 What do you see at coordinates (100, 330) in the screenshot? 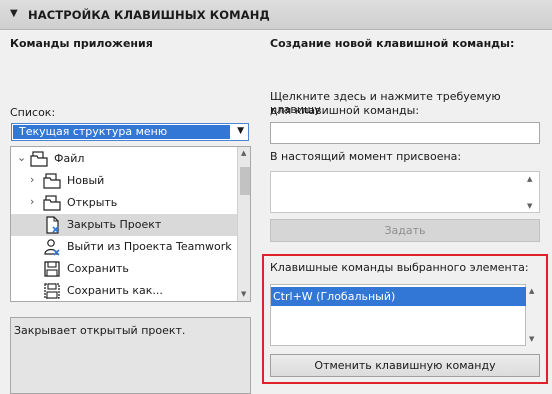
I see `description-text: Закрывает открытый проект.` at bounding box center [100, 330].